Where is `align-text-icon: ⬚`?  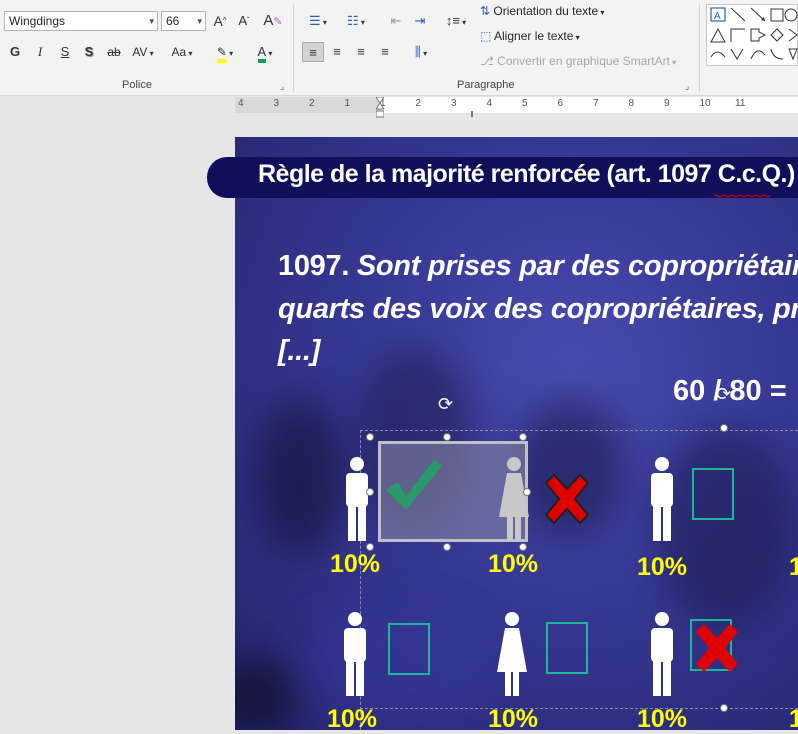
align-text-icon: ⬚ is located at coordinates (486, 36).